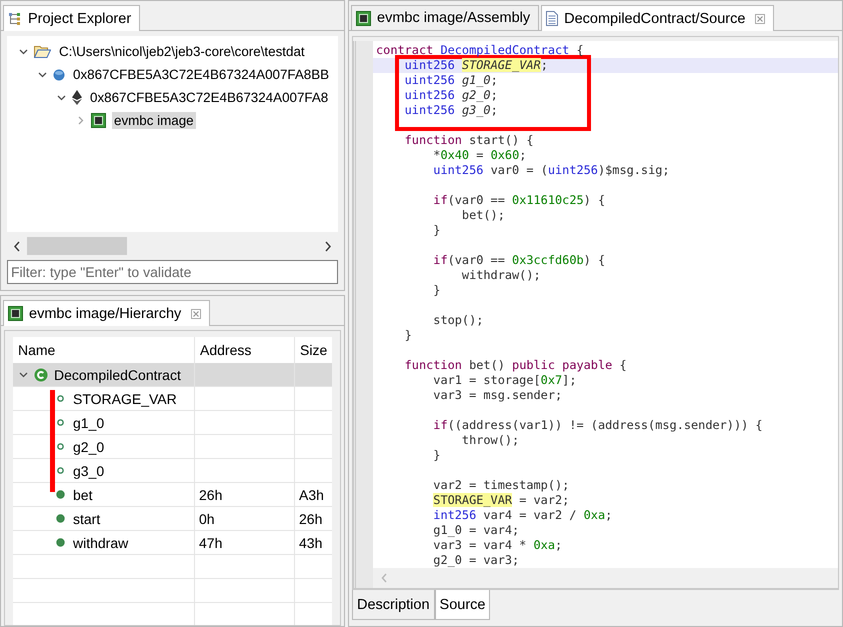 The image size is (843, 627). I want to click on folder-icon, so click(42, 51).